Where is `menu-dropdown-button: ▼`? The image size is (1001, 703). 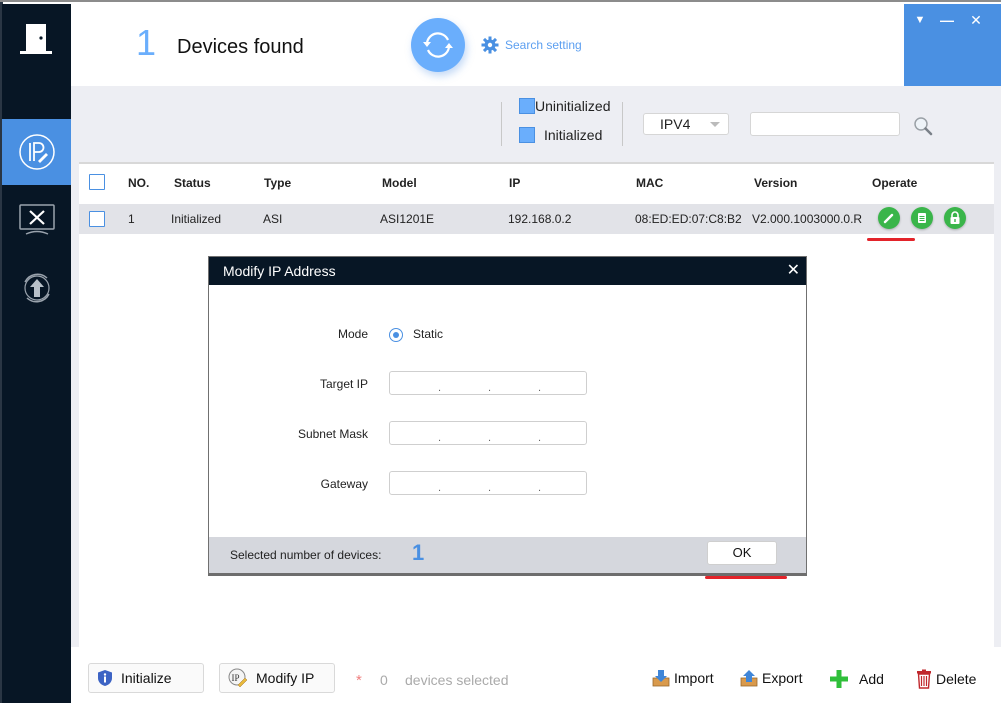 menu-dropdown-button: ▼ is located at coordinates (920, 20).